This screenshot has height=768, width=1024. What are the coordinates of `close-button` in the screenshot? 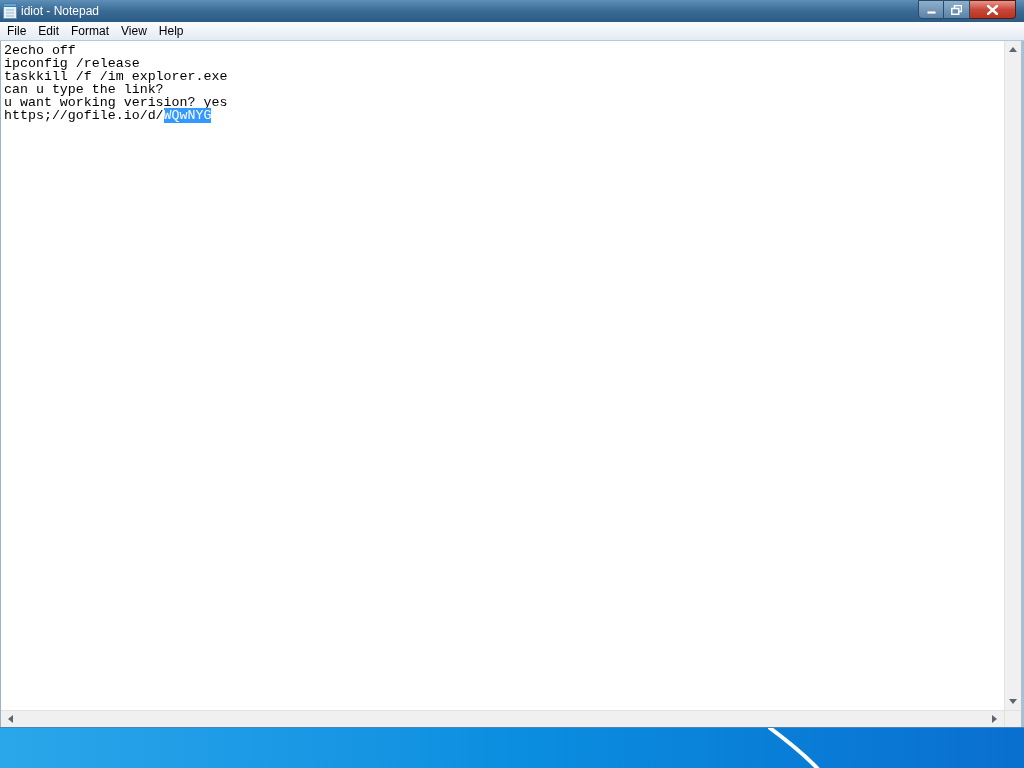 It's located at (993, 9).